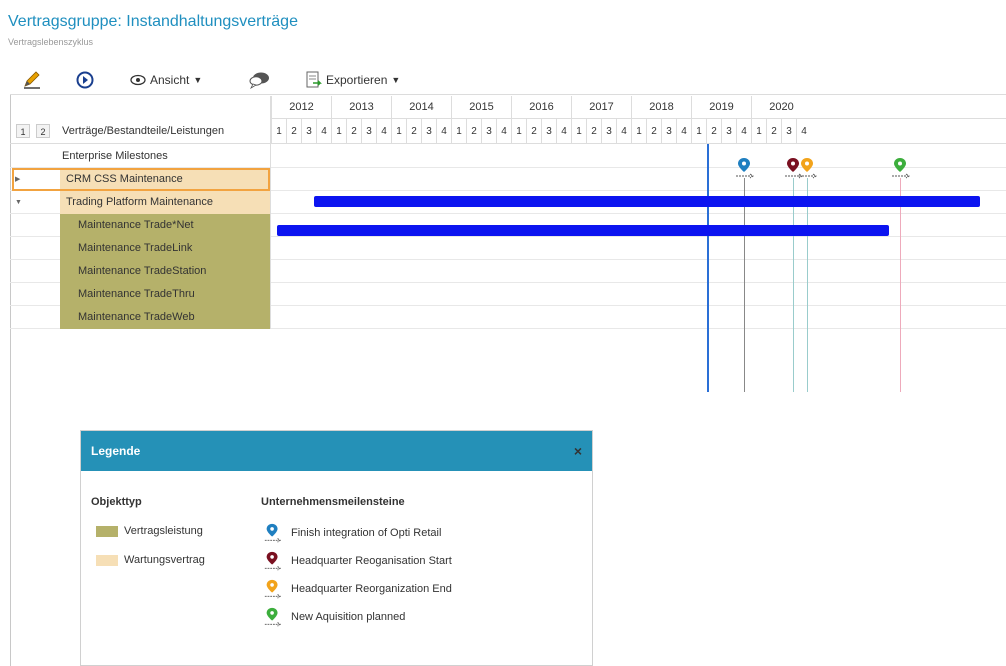 The width and height of the screenshot is (1006, 666). What do you see at coordinates (661, 107) in the screenshot?
I see `year-header: 2018` at bounding box center [661, 107].